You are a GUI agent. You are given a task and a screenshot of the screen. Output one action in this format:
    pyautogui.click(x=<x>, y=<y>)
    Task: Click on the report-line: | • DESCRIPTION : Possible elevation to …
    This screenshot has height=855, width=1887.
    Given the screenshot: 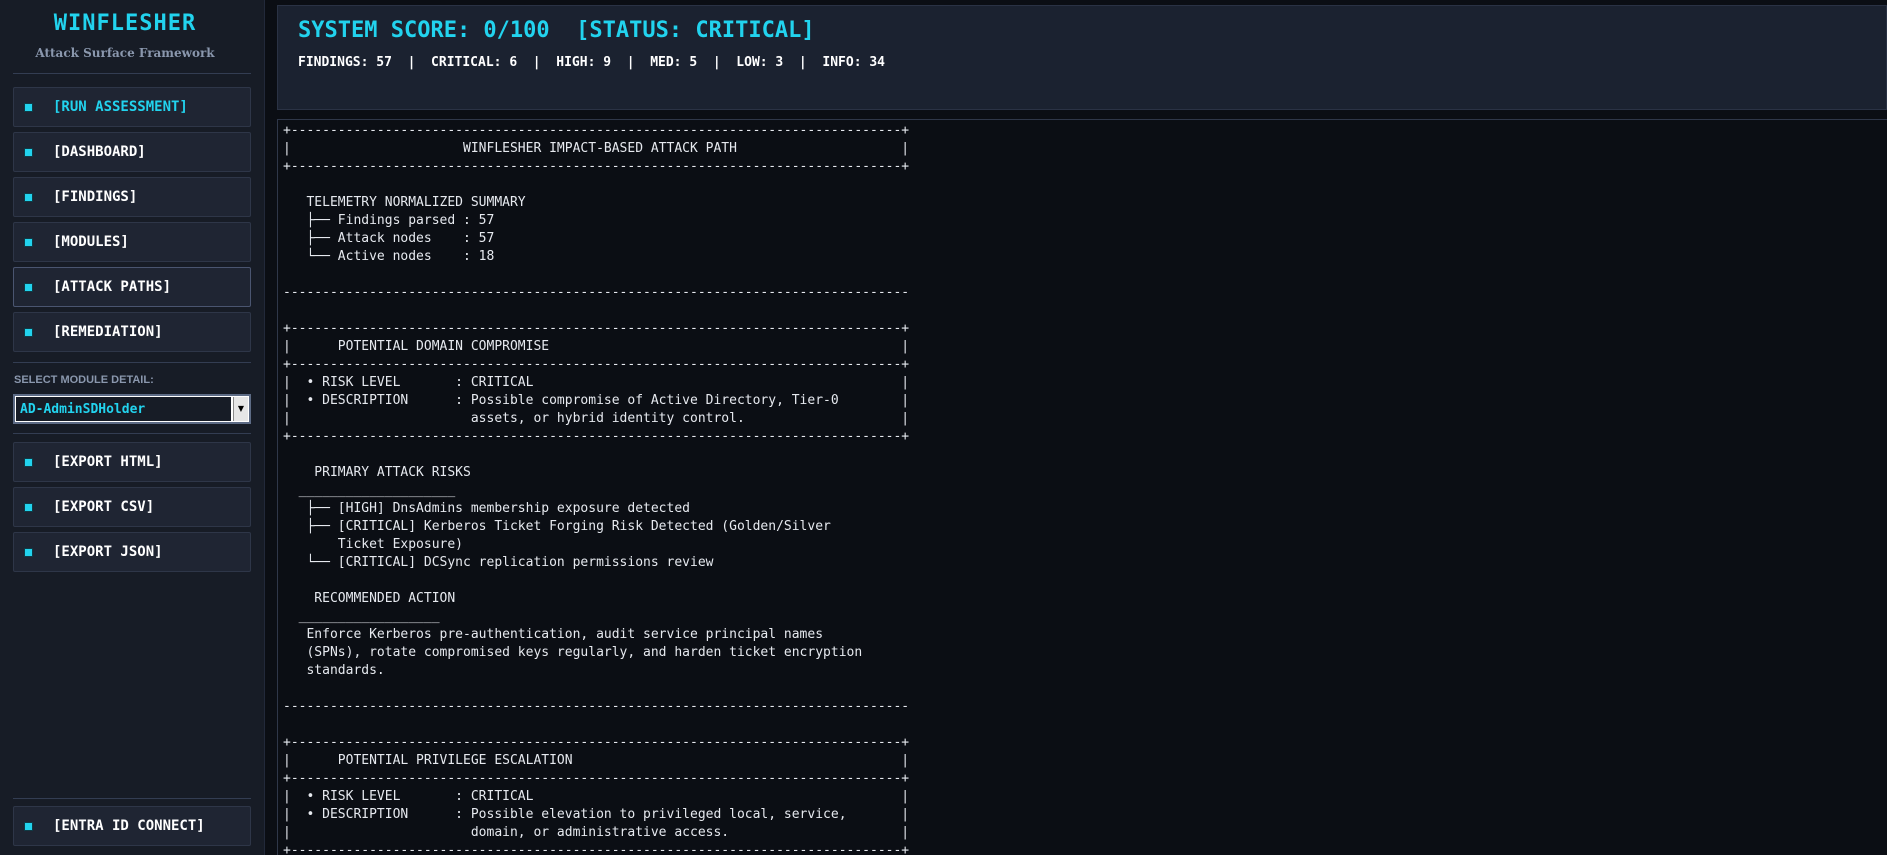 What is the action you would take?
    pyautogui.click(x=596, y=814)
    